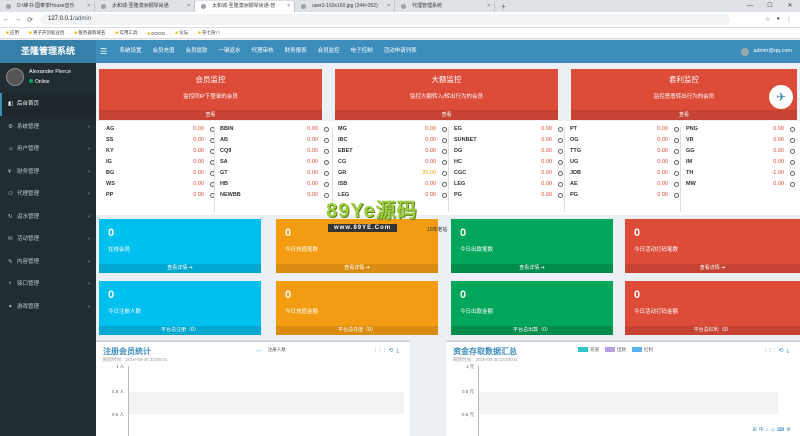 The width and height of the screenshot is (800, 436). What do you see at coordinates (181, 33) in the screenshot?
I see `bookmark-item: 论坛` at bounding box center [181, 33].